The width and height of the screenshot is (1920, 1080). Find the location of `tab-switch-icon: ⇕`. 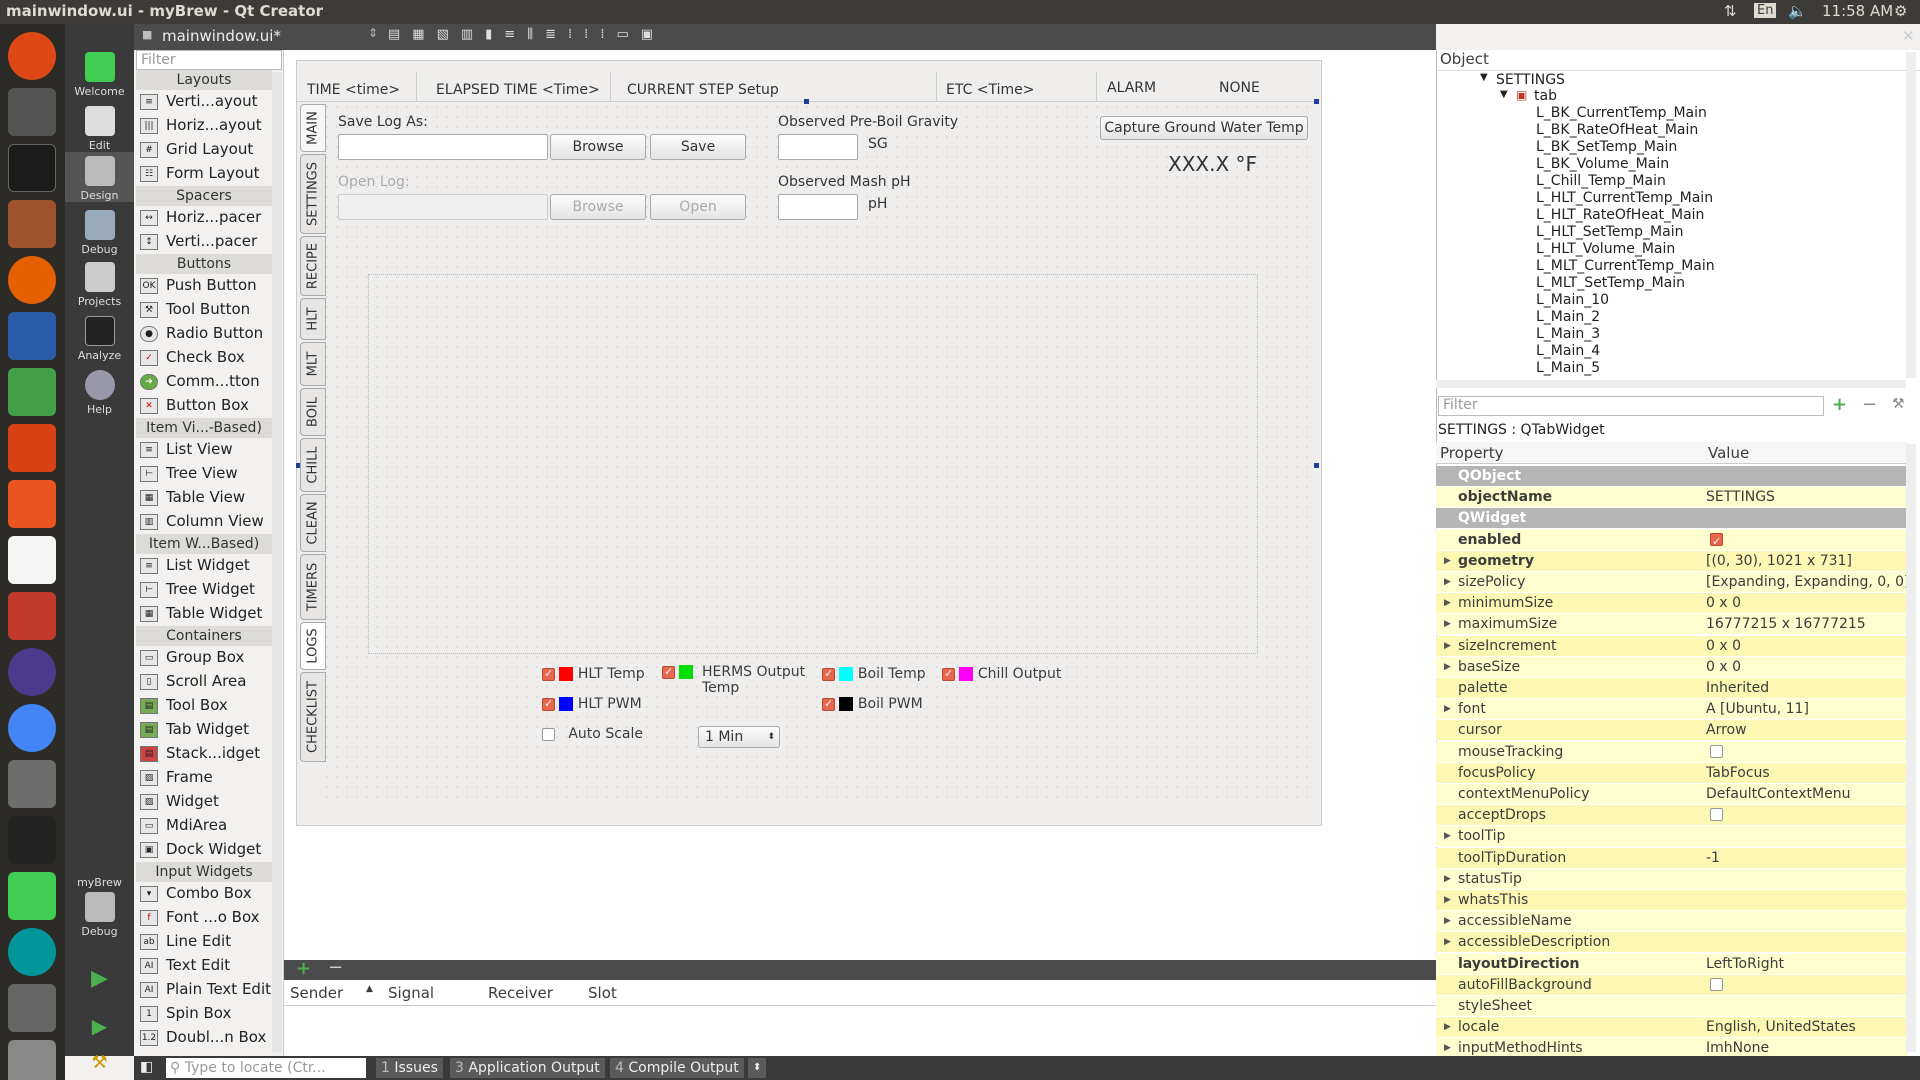

tab-switch-icon: ⇕ is located at coordinates (373, 33).